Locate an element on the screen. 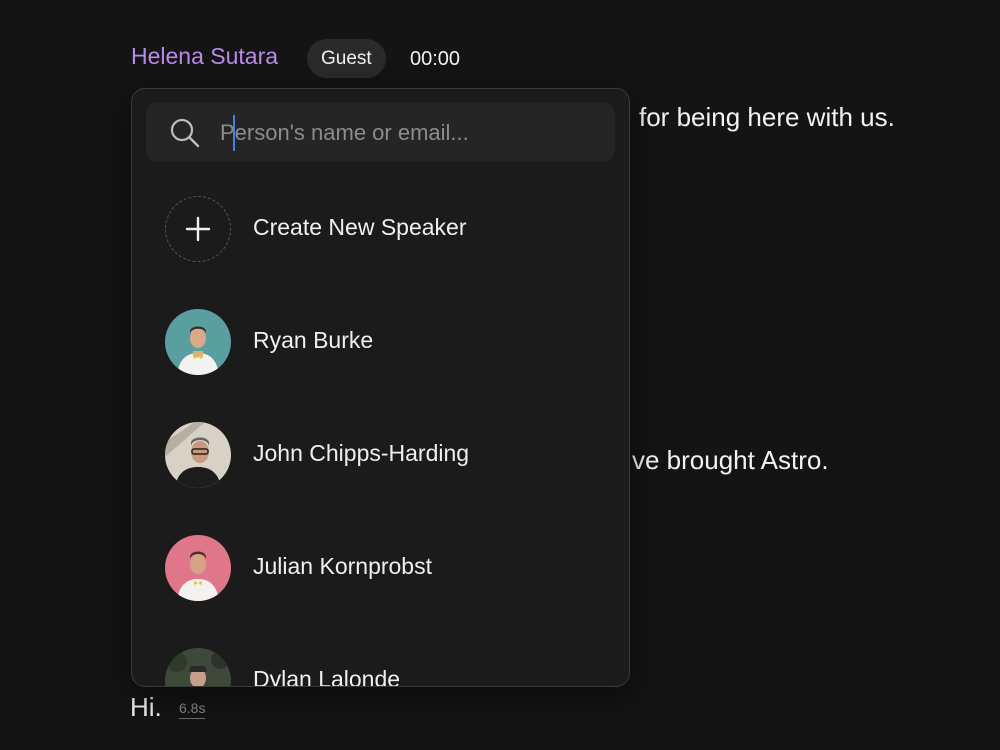  search-input is located at coordinates (410, 133).